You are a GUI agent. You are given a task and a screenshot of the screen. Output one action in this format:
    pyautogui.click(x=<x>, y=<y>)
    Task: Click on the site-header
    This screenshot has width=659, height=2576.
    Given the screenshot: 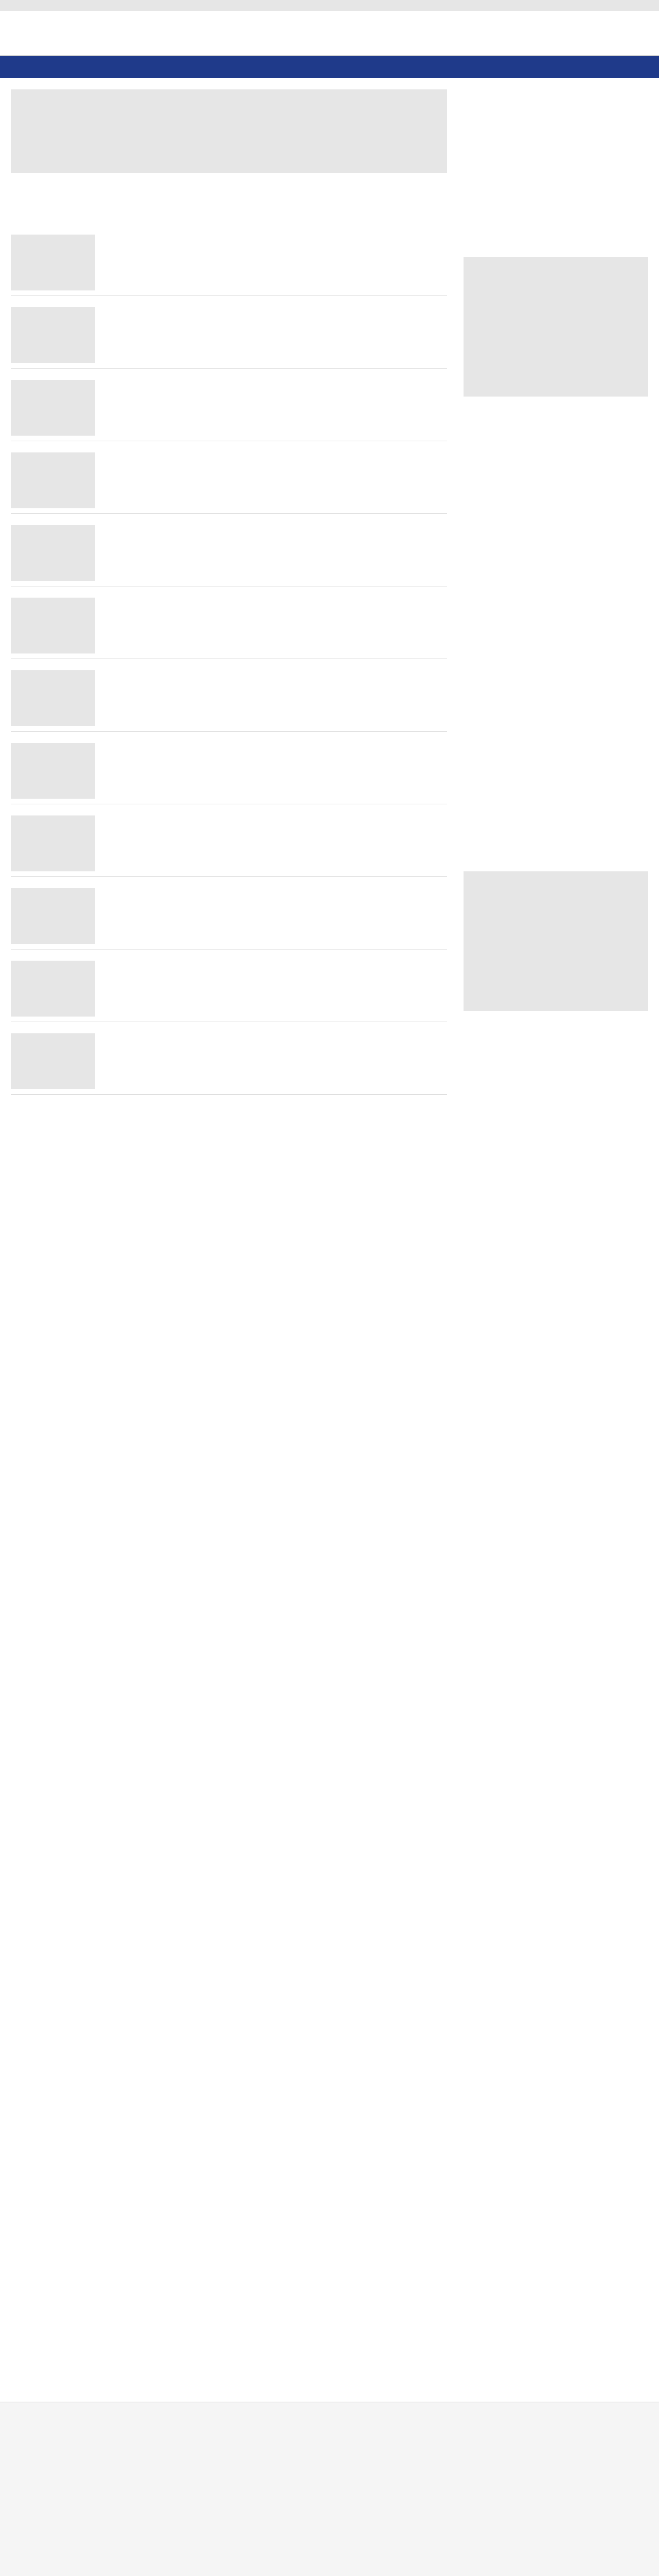 What is the action you would take?
    pyautogui.click(x=329, y=33)
    